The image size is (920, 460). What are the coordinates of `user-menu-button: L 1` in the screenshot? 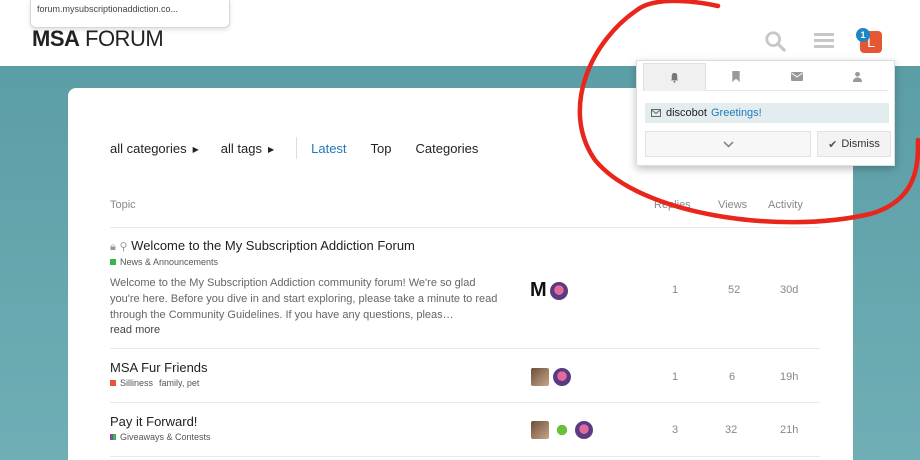 It's located at (870, 41).